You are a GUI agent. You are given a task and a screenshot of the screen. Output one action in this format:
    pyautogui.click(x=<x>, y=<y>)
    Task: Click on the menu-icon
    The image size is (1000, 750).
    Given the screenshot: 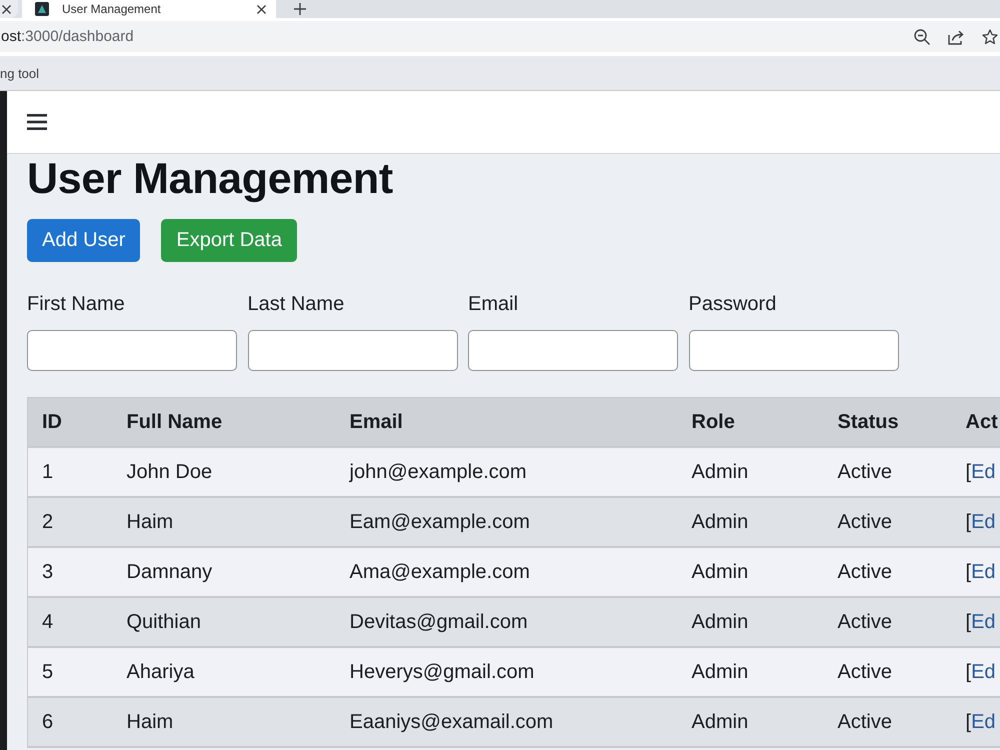 What is the action you would take?
    pyautogui.click(x=37, y=122)
    